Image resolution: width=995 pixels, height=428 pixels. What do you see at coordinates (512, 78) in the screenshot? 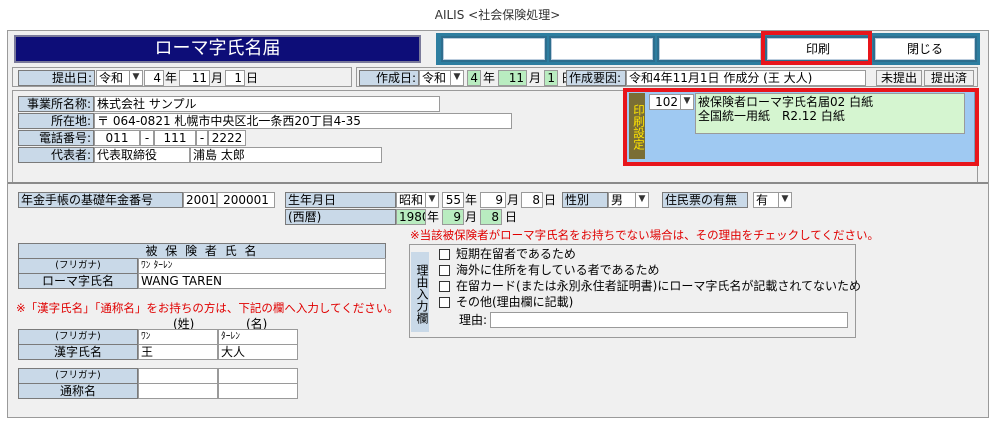
I see `created-month: 11` at bounding box center [512, 78].